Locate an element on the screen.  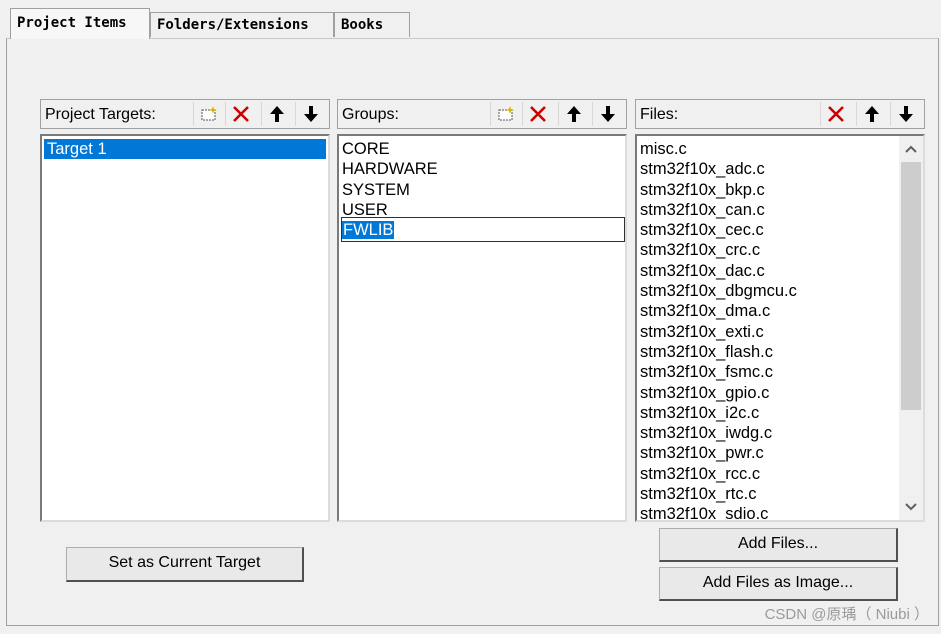
list-item-file: stm32f10x_exti.c is located at coordinates (780, 332).